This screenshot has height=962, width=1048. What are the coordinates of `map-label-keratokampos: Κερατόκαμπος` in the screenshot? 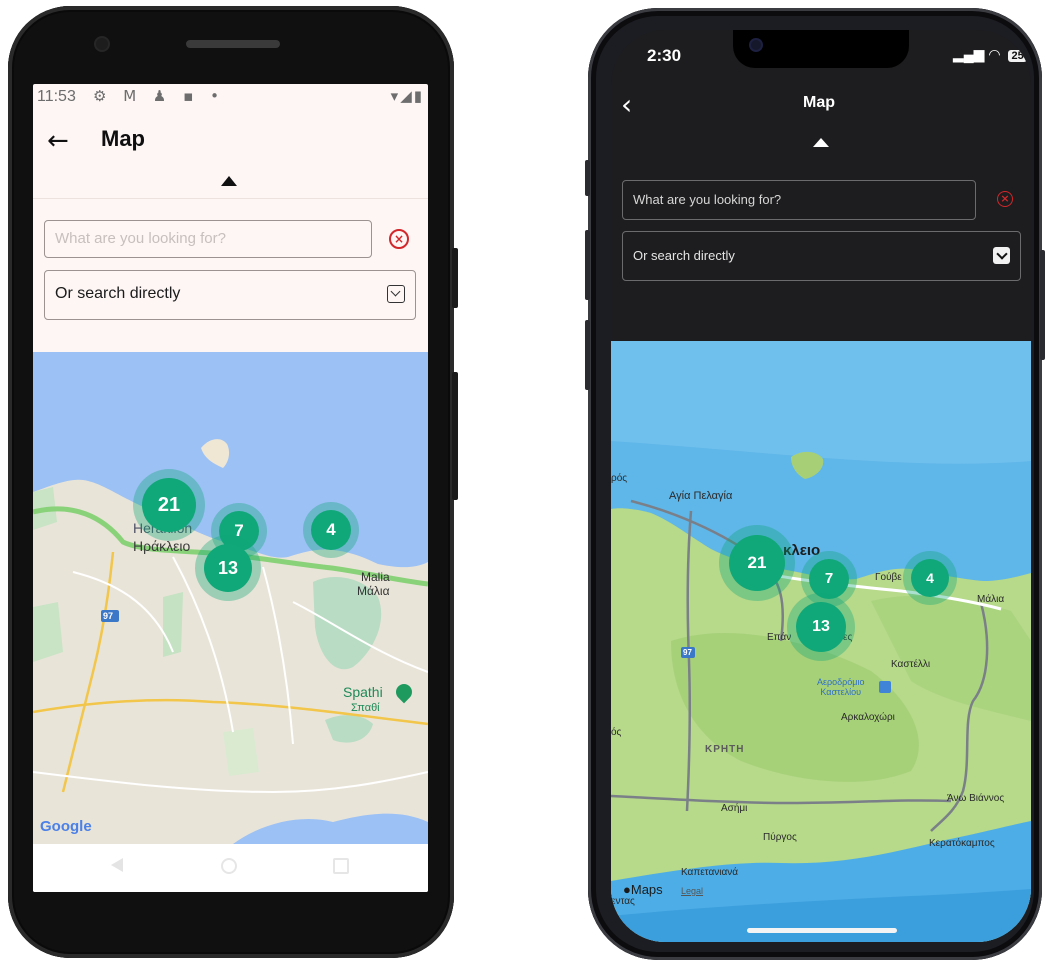 It's located at (962, 843).